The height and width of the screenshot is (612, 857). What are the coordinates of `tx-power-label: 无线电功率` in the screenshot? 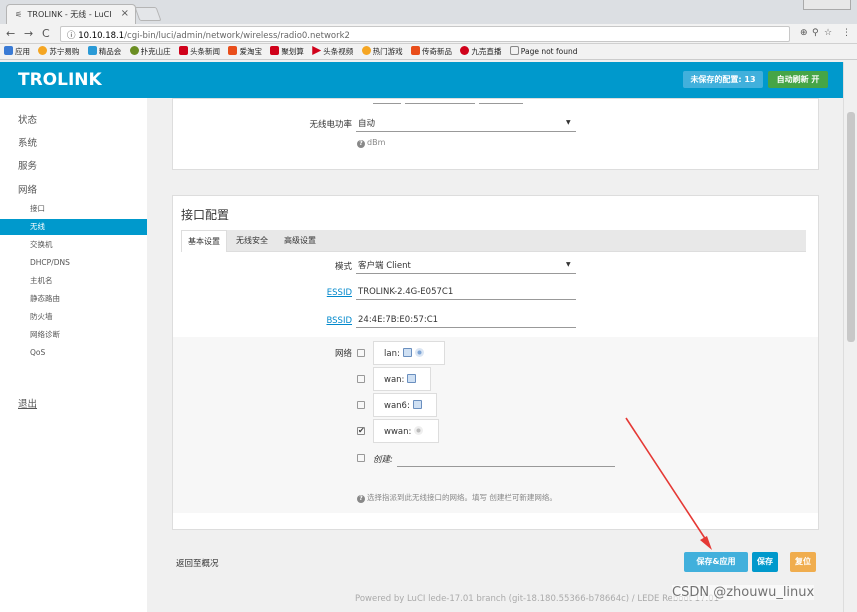 It's located at (330, 125).